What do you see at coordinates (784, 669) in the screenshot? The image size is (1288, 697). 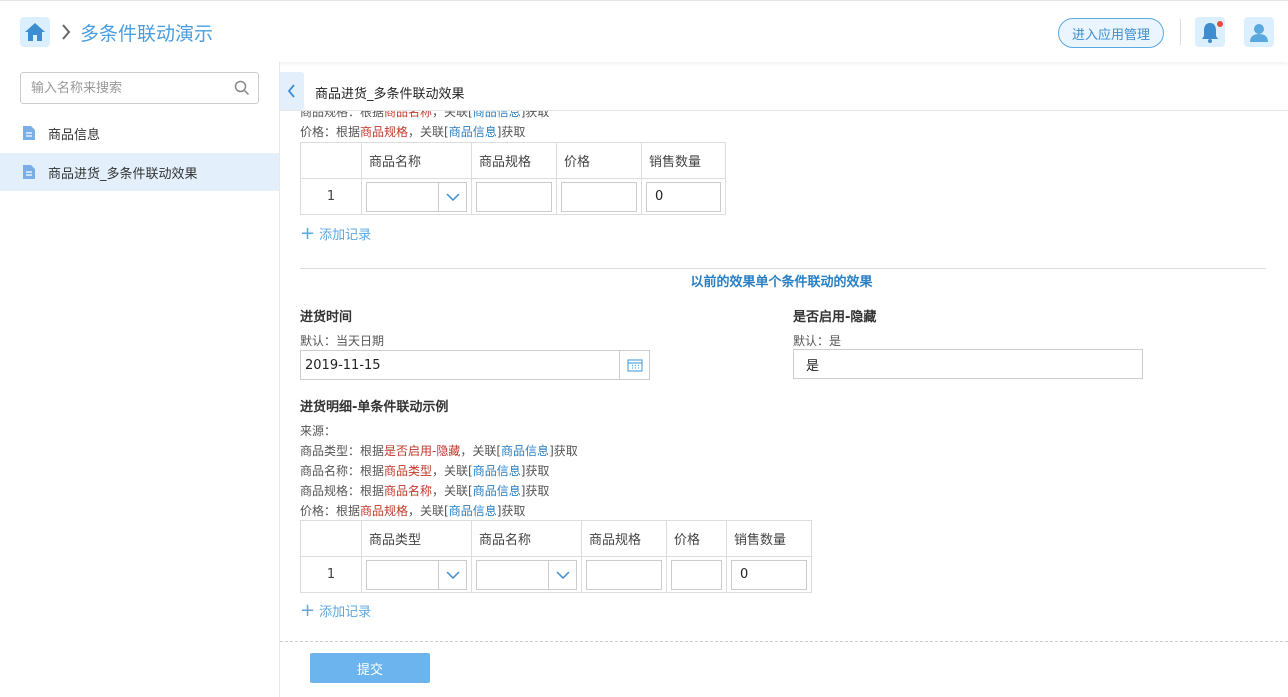 I see `form-footer: 提交` at bounding box center [784, 669].